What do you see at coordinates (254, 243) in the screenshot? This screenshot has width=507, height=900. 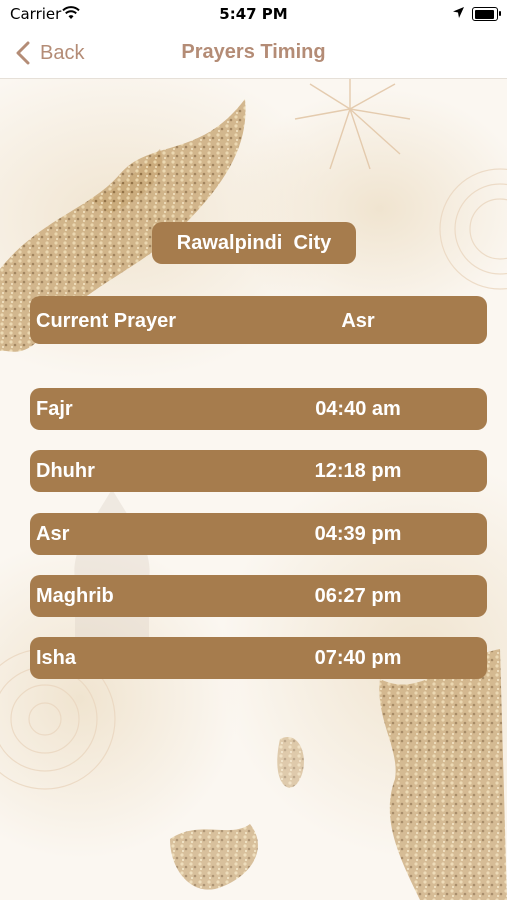 I see `city-label: Rawalpindi City` at bounding box center [254, 243].